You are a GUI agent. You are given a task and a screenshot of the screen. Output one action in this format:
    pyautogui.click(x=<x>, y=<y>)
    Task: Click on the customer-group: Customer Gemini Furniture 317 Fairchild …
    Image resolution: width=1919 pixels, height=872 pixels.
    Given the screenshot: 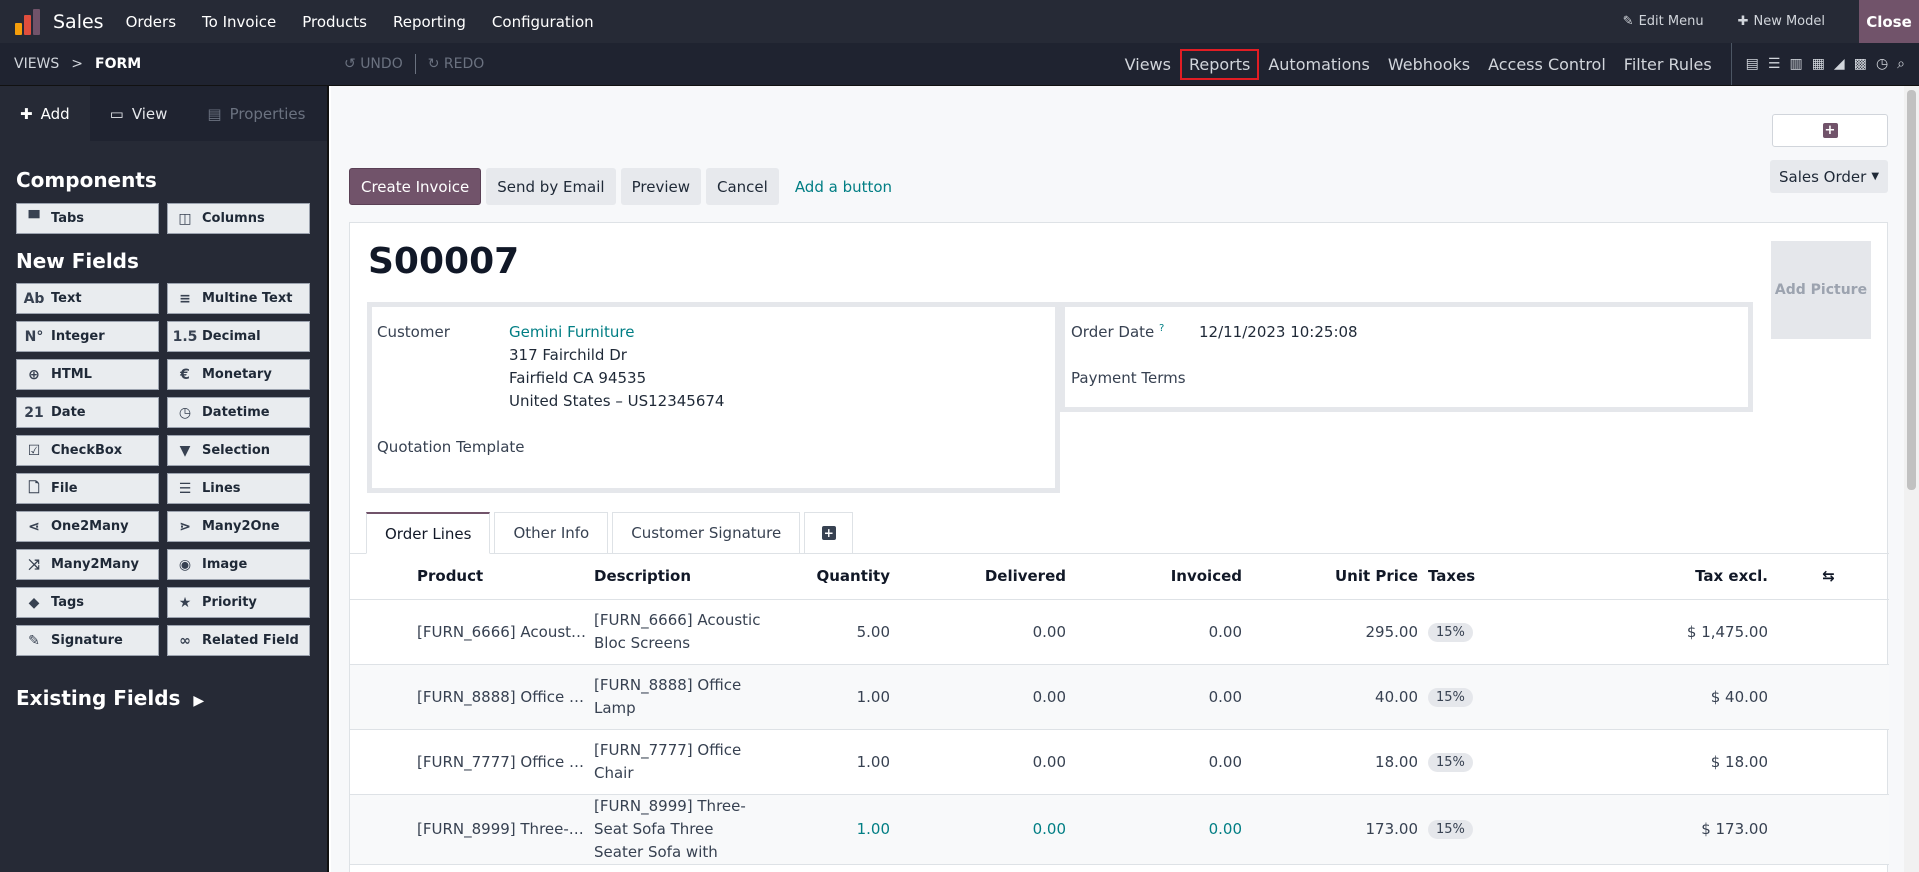 What is the action you would take?
    pyautogui.click(x=713, y=397)
    